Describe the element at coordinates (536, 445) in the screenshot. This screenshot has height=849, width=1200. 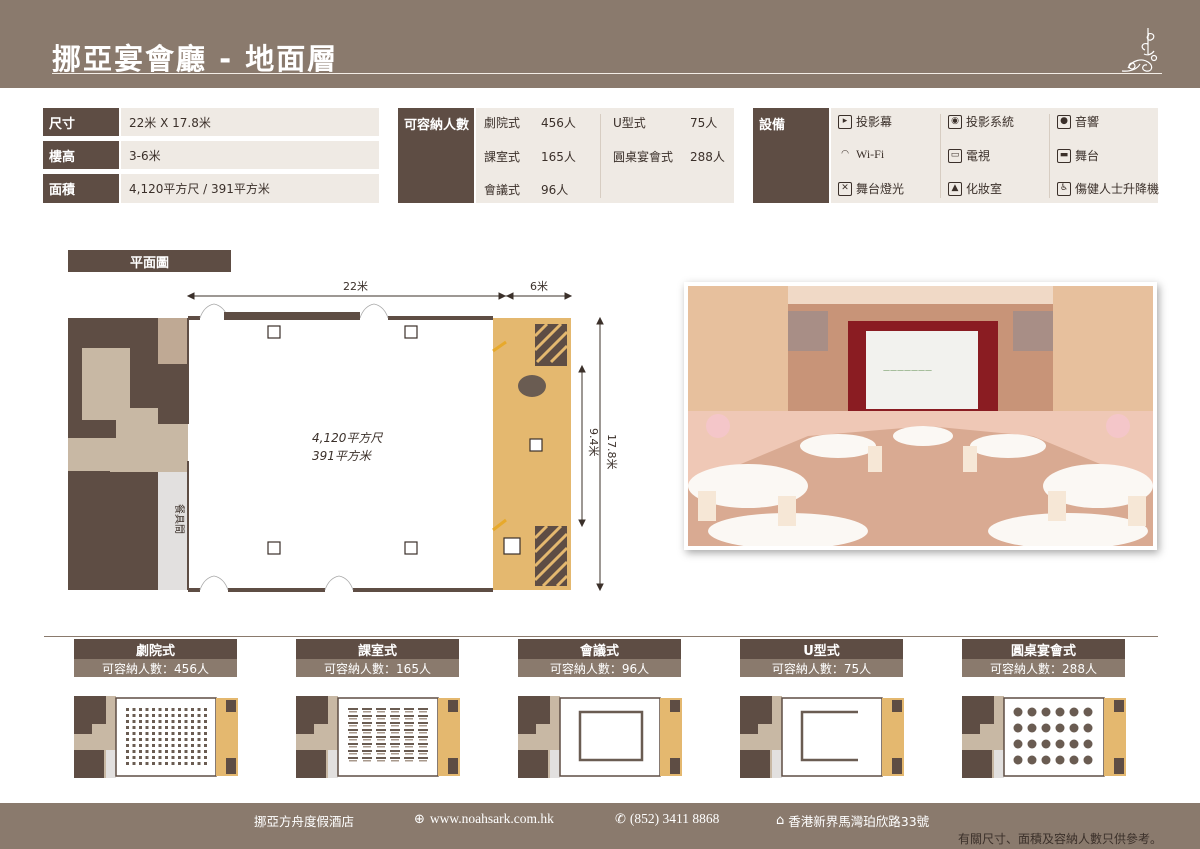
I see `speaker-marker` at that location.